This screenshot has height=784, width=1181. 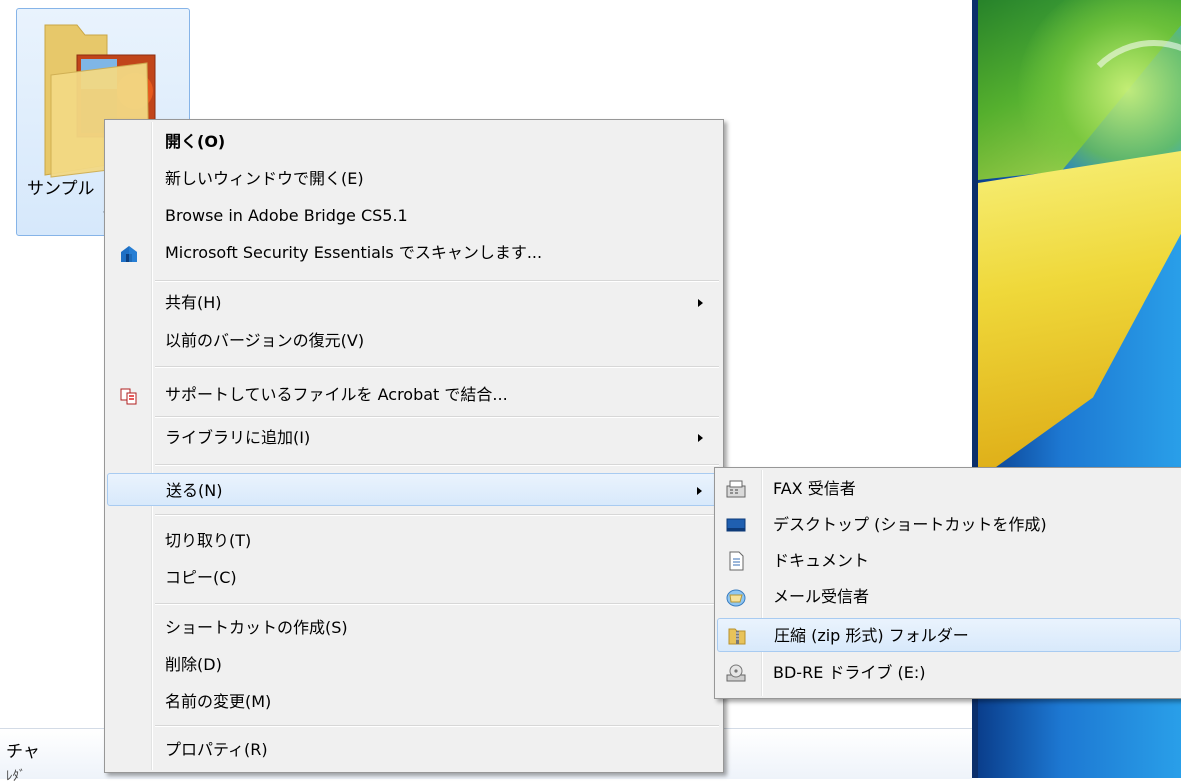 What do you see at coordinates (814, 488) in the screenshot?
I see `submenu-item-label: FAX 受信者` at bounding box center [814, 488].